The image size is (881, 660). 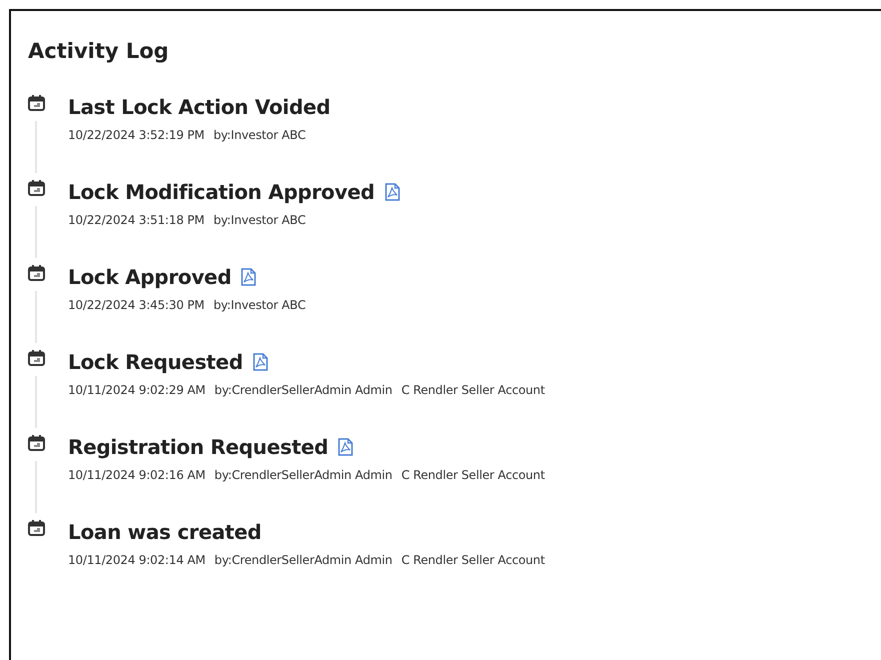 I want to click on entry-meta: 10/22/2024 3:52:19 PM, so click(x=136, y=135).